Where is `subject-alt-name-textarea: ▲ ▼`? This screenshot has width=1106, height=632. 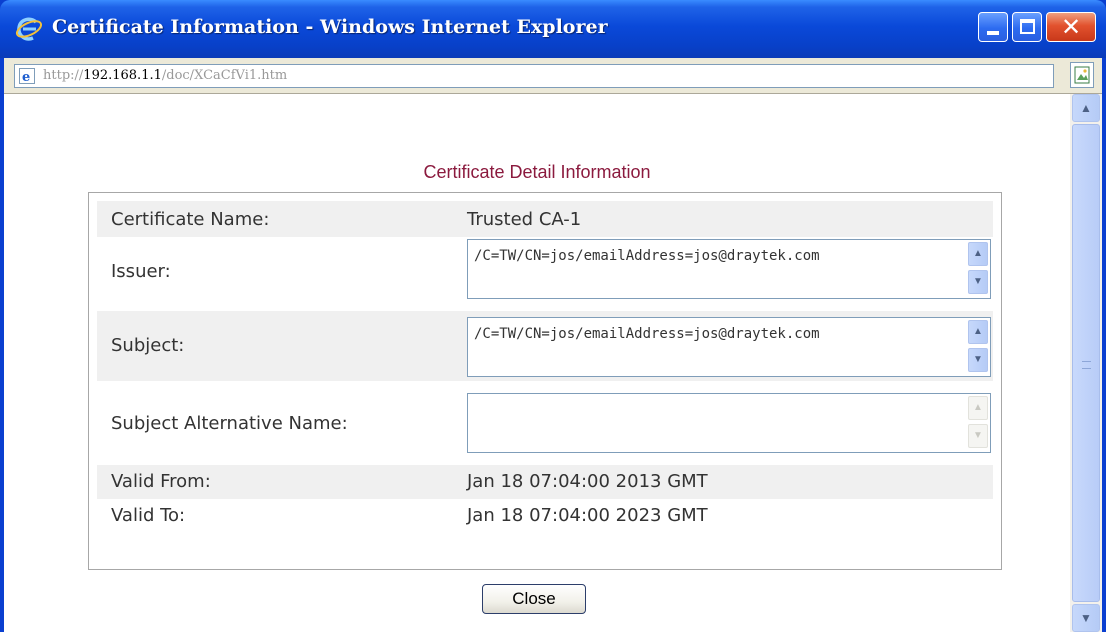
subject-alt-name-textarea: ▲ ▼ is located at coordinates (729, 423).